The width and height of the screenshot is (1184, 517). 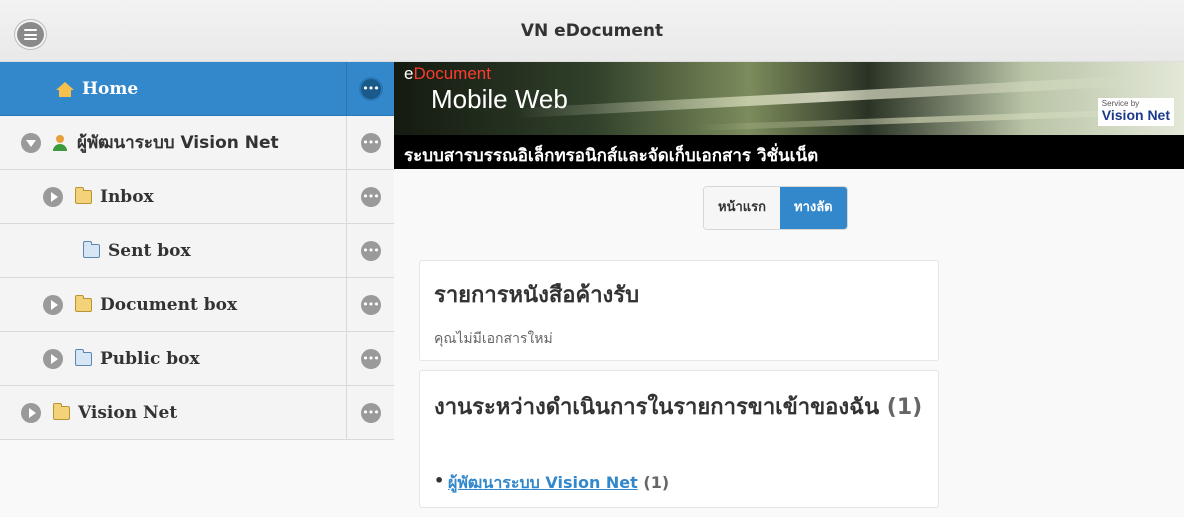 What do you see at coordinates (31, 142) in the screenshot?
I see `collapse-arrow-icon` at bounding box center [31, 142].